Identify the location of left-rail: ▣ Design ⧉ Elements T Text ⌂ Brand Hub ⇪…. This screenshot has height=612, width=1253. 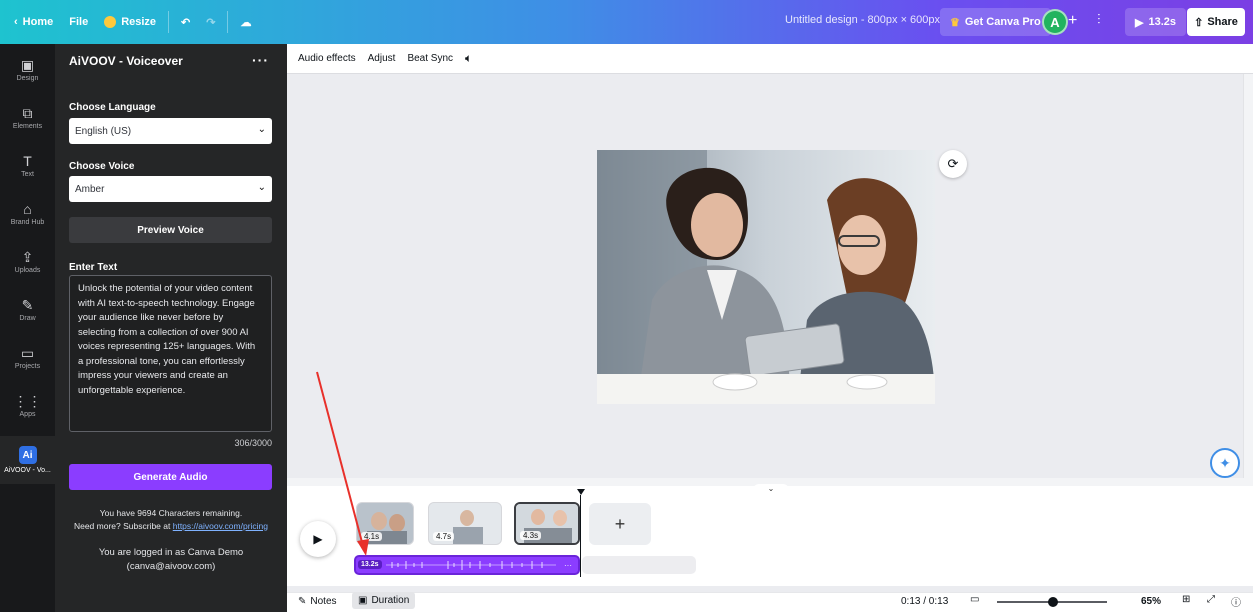
(27, 328).